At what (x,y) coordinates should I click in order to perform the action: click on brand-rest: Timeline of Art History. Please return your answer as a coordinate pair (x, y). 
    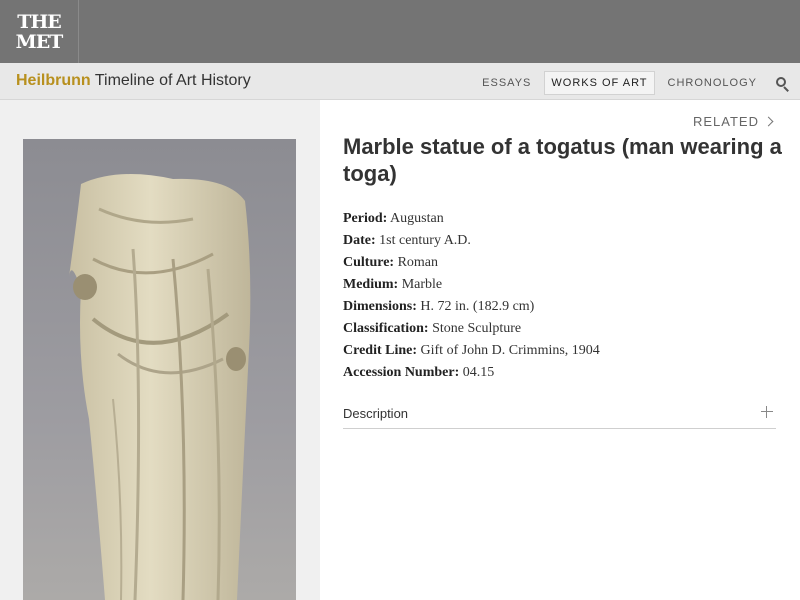
    Looking at the image, I should click on (170, 80).